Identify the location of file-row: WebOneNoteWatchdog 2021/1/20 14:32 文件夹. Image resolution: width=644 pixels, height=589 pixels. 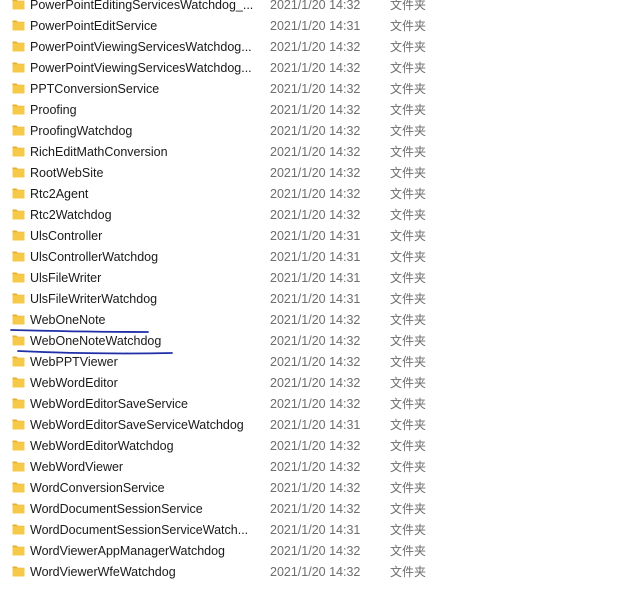
(322, 340).